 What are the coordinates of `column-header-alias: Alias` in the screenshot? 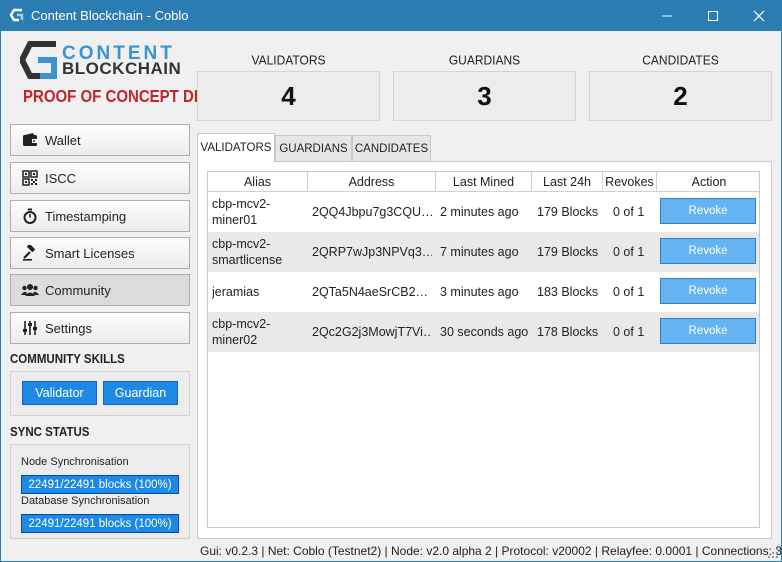 It's located at (258, 182).